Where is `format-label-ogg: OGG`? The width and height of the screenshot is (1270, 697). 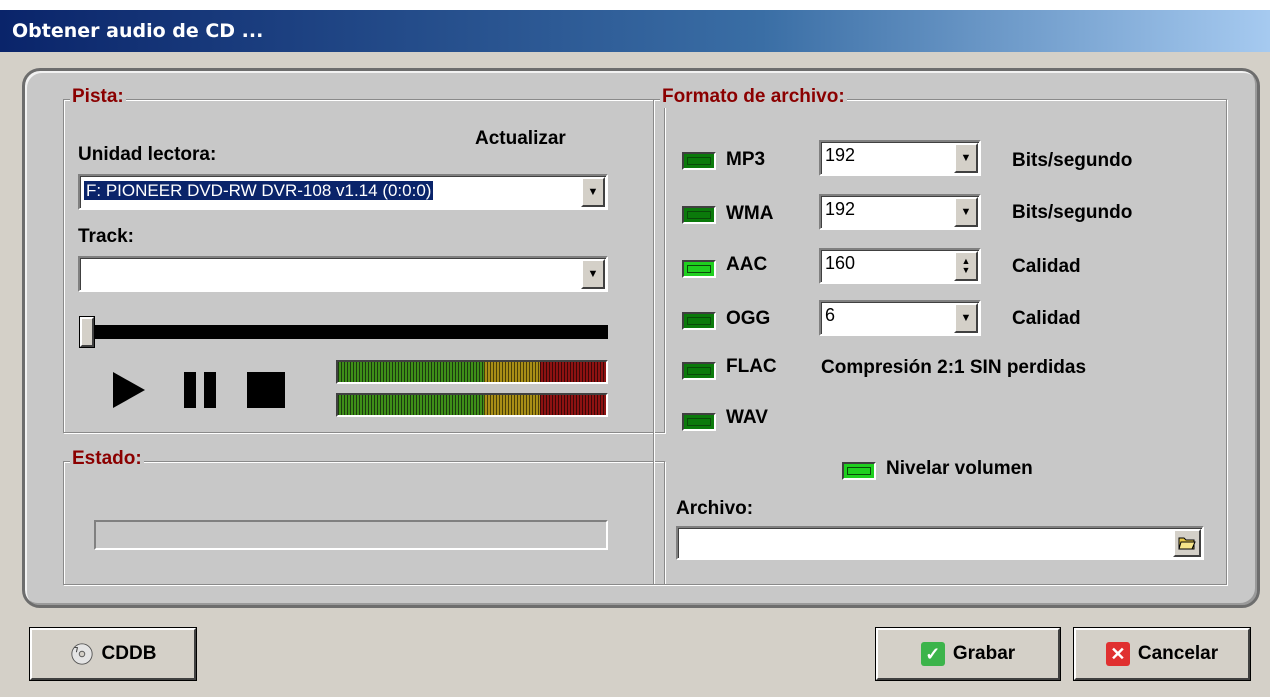
format-label-ogg: OGG is located at coordinates (748, 318).